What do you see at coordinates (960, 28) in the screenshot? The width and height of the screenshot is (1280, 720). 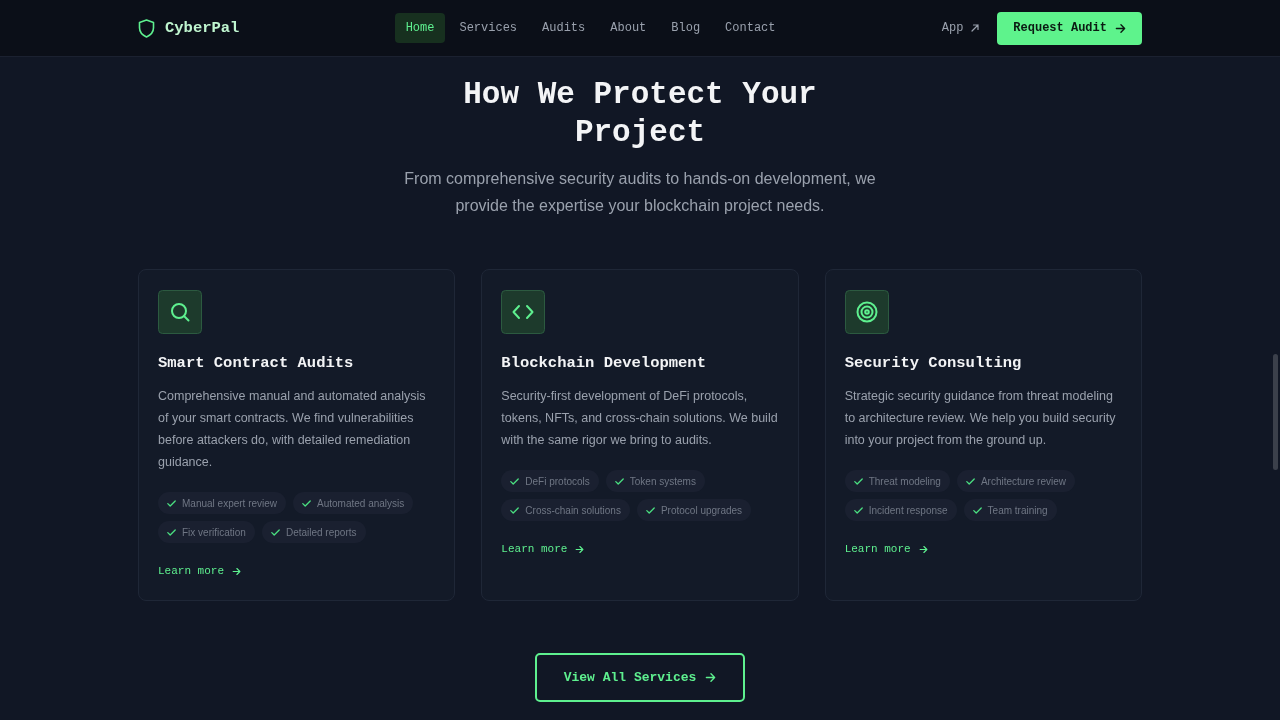 I see `app-link: App` at bounding box center [960, 28].